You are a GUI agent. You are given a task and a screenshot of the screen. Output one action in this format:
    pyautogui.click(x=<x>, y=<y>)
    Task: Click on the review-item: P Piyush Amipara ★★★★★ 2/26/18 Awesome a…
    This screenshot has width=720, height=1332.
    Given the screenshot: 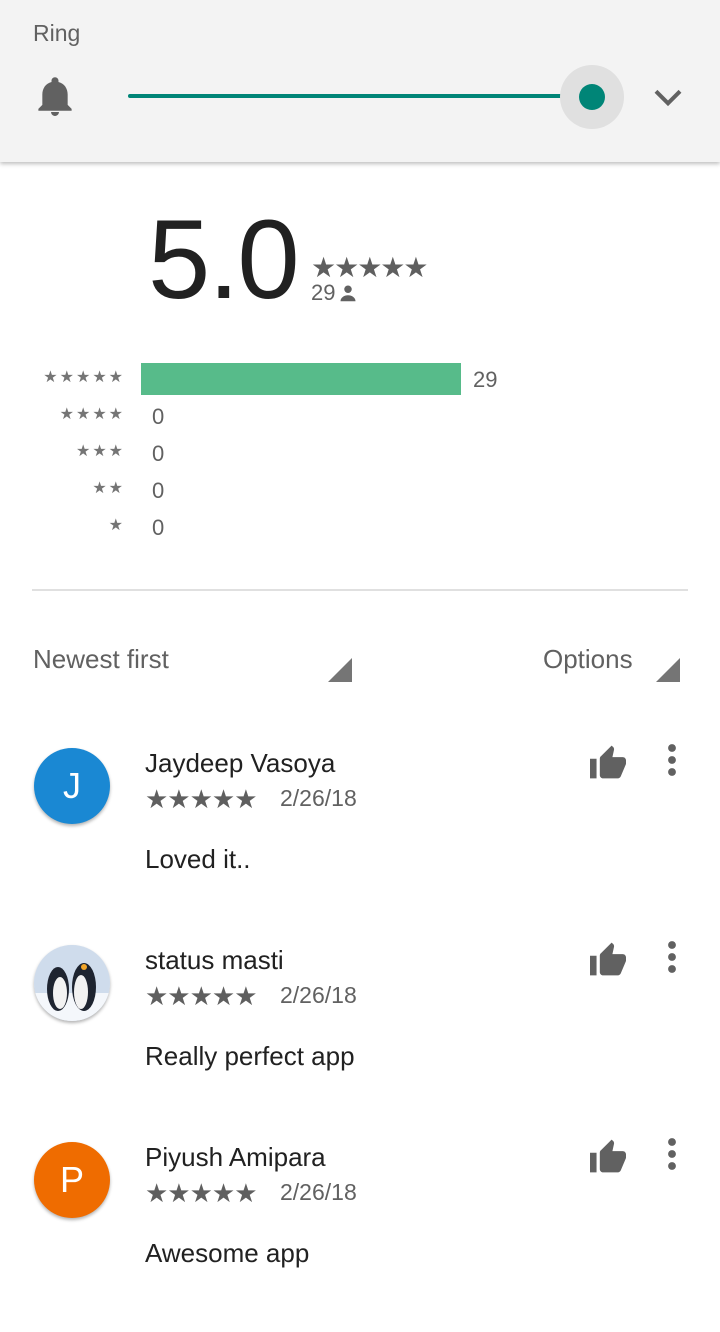 What is the action you would take?
    pyautogui.click(x=360, y=1235)
    